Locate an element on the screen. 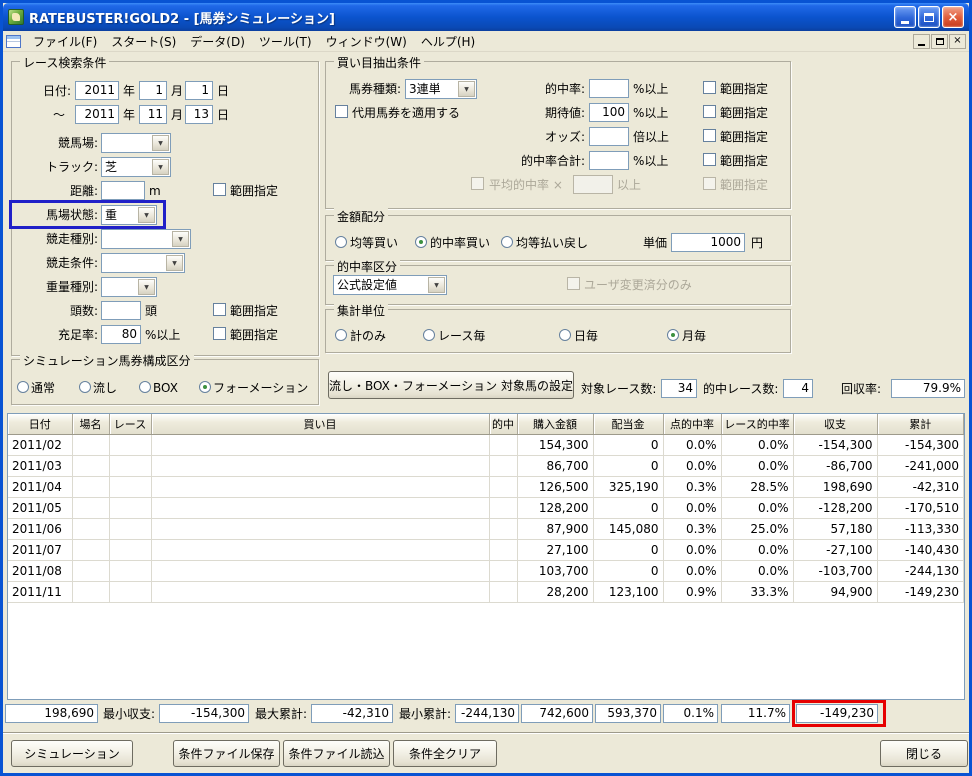  agg-daily-radio is located at coordinates (565, 335).